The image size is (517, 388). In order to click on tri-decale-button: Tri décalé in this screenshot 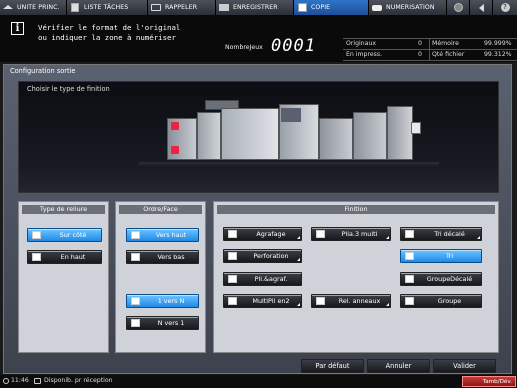, I will do `click(441, 234)`.